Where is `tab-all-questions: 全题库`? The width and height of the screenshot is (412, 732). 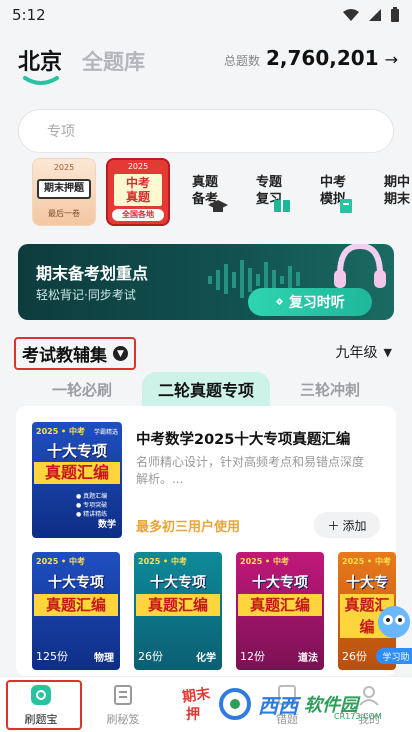 tab-all-questions: 全题库 is located at coordinates (113, 61).